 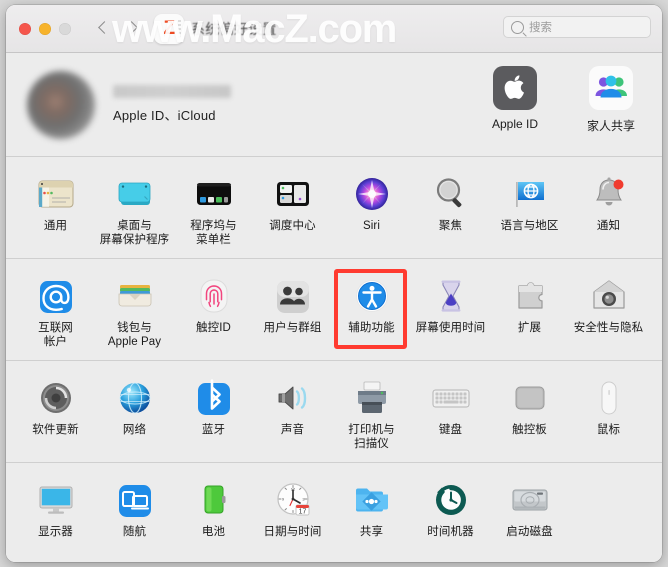 I want to click on printers-scanners-icon, so click(x=372, y=397).